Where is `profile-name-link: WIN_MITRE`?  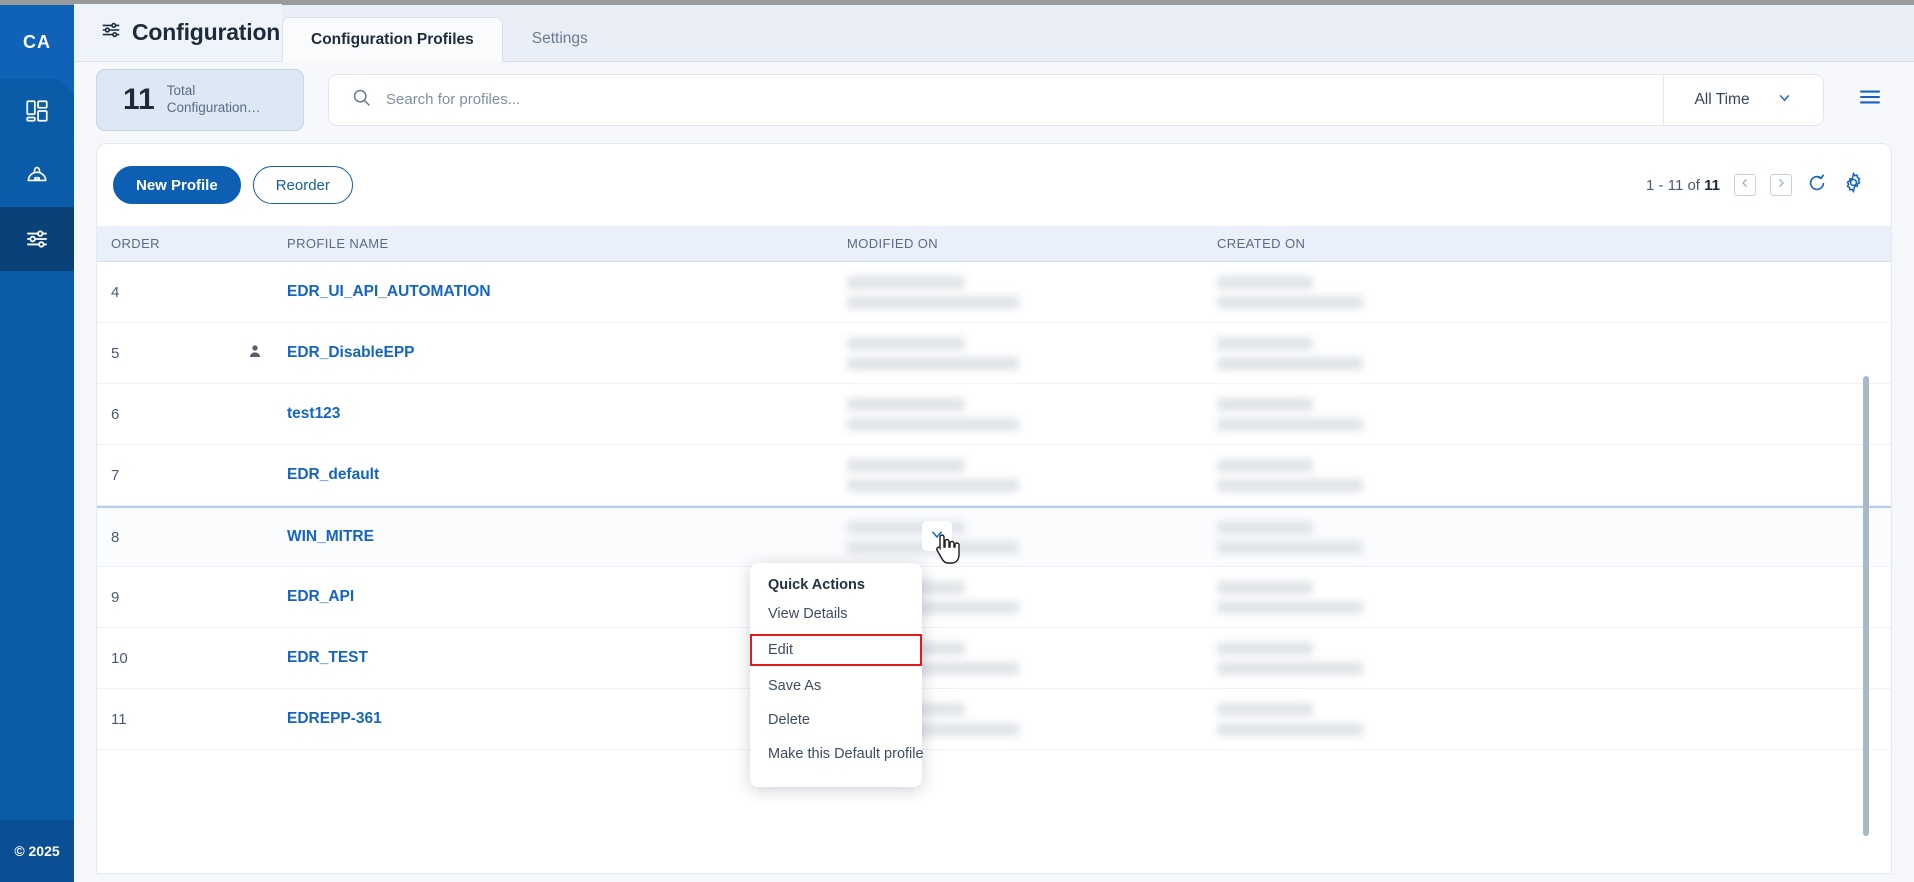
profile-name-link: WIN_MITRE is located at coordinates (330, 536).